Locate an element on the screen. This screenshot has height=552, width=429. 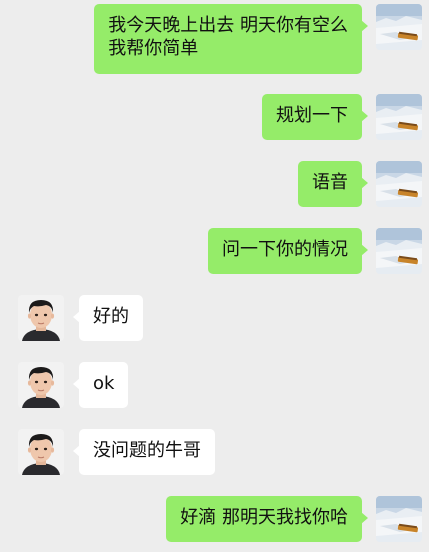
message-text: 规划一下 is located at coordinates (312, 115).